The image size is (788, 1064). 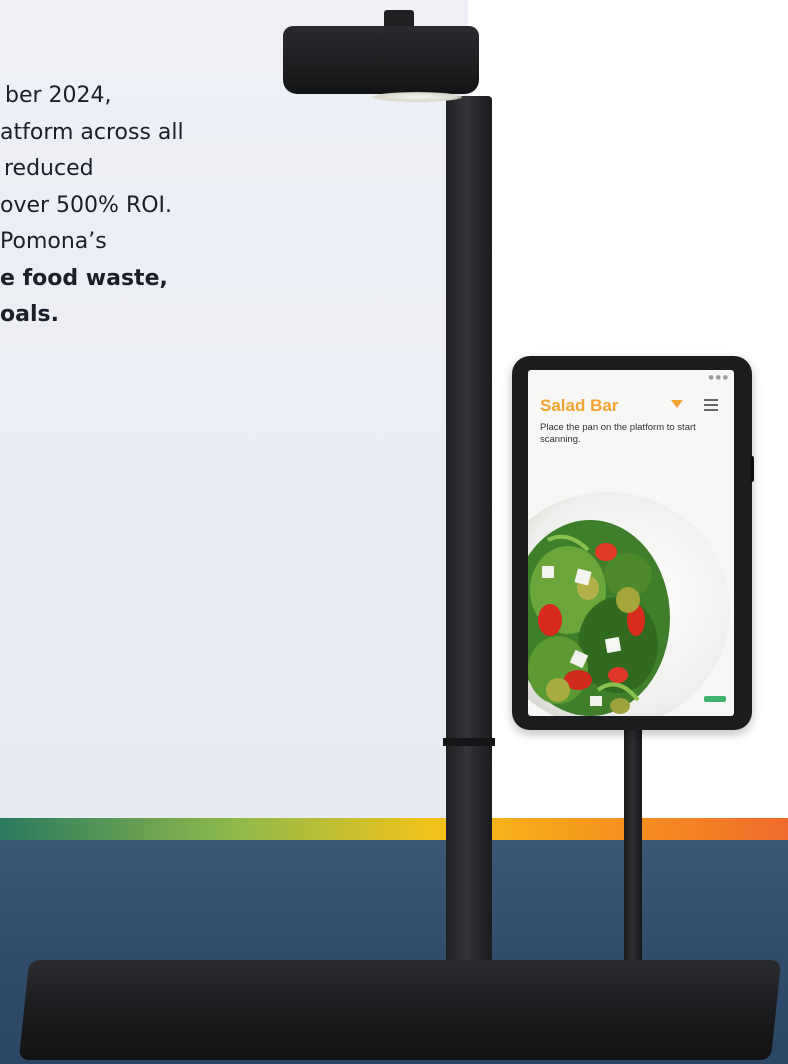 I want to click on scan-button, so click(x=715, y=699).